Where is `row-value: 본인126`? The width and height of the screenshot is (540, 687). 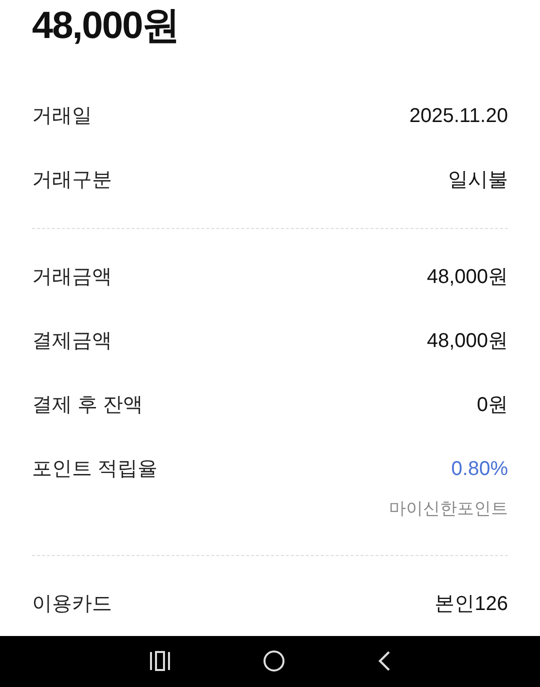
row-value: 본인126 is located at coordinates (471, 604).